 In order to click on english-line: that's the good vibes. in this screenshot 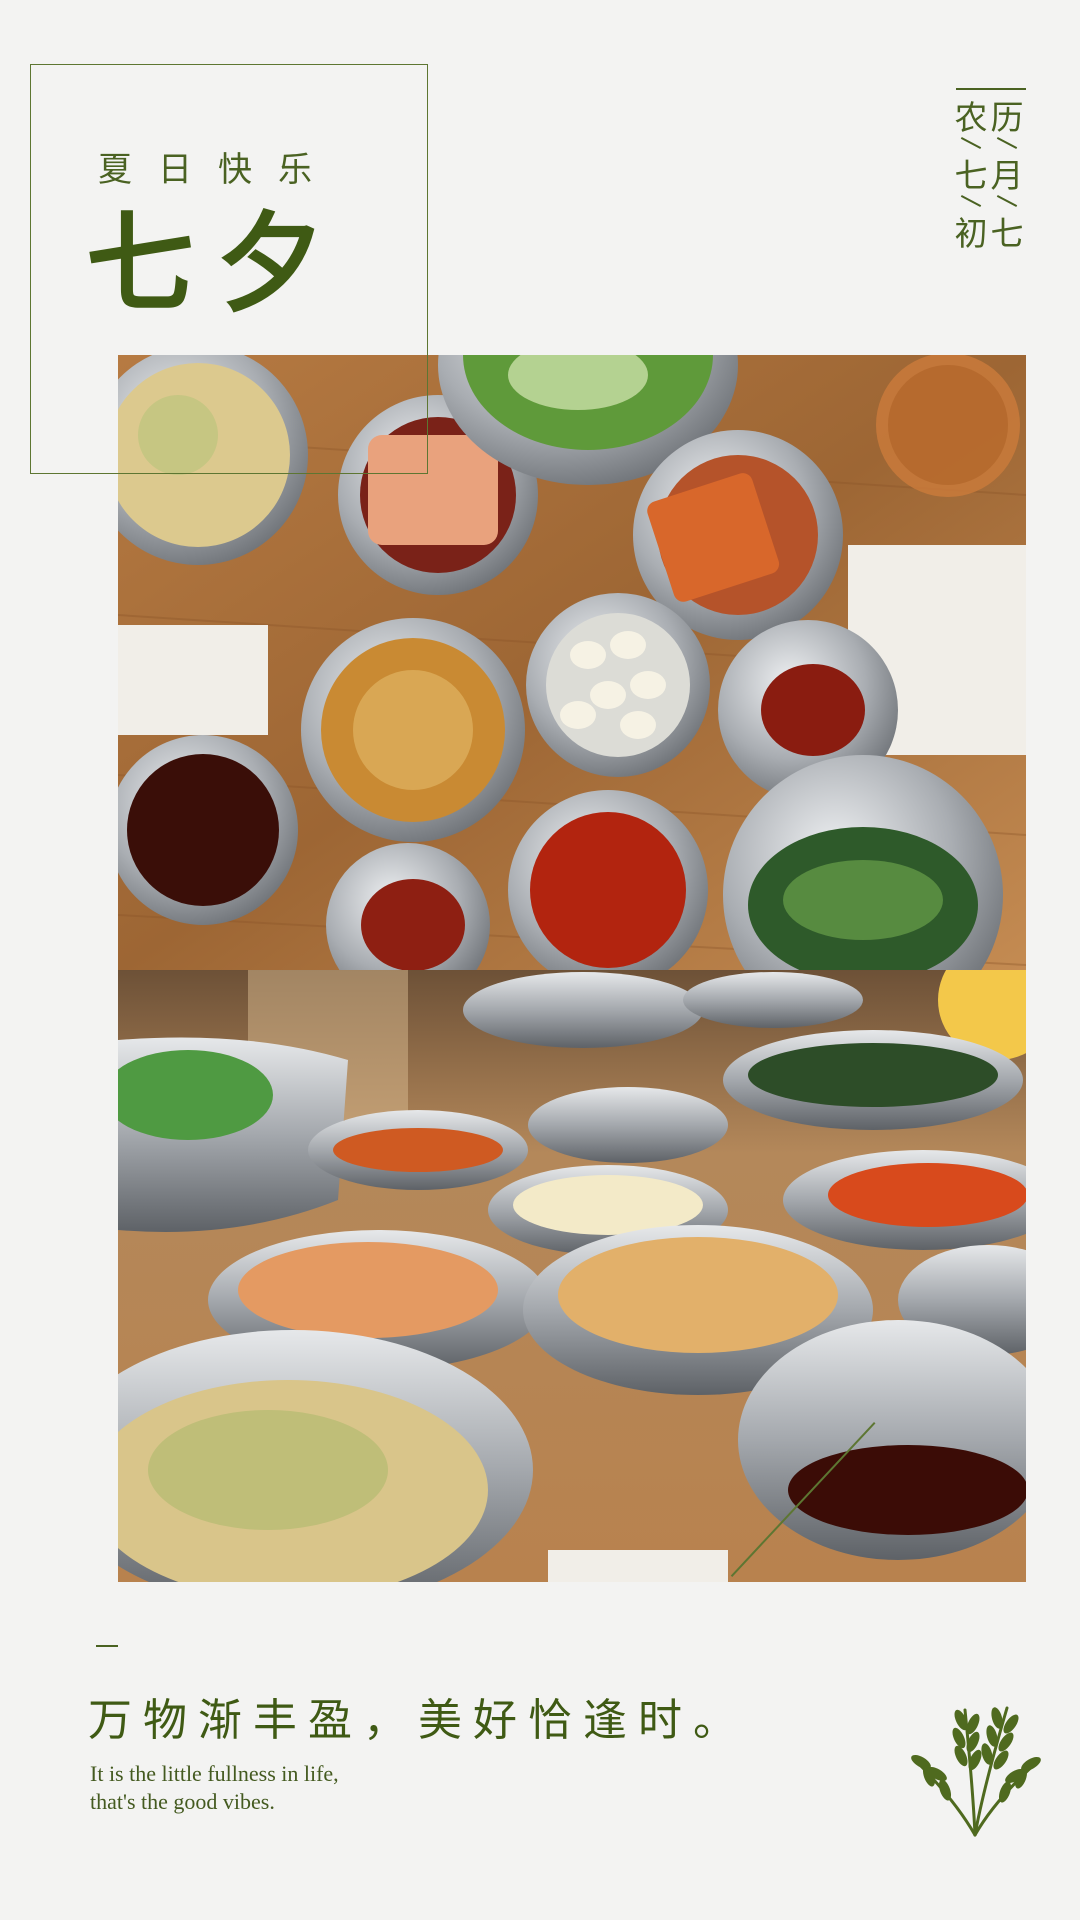, I will do `click(182, 1801)`.